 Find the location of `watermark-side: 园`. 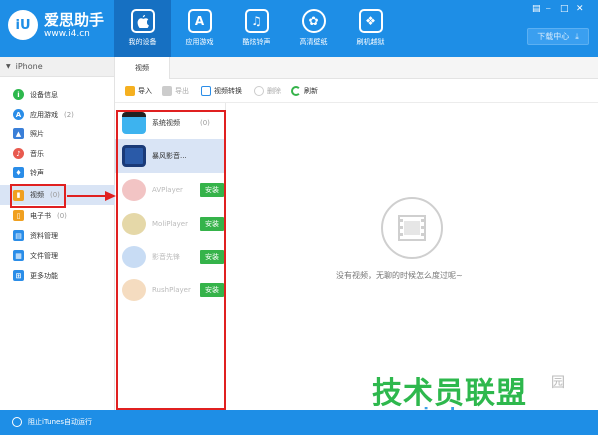

watermark-side: 园 is located at coordinates (558, 383).